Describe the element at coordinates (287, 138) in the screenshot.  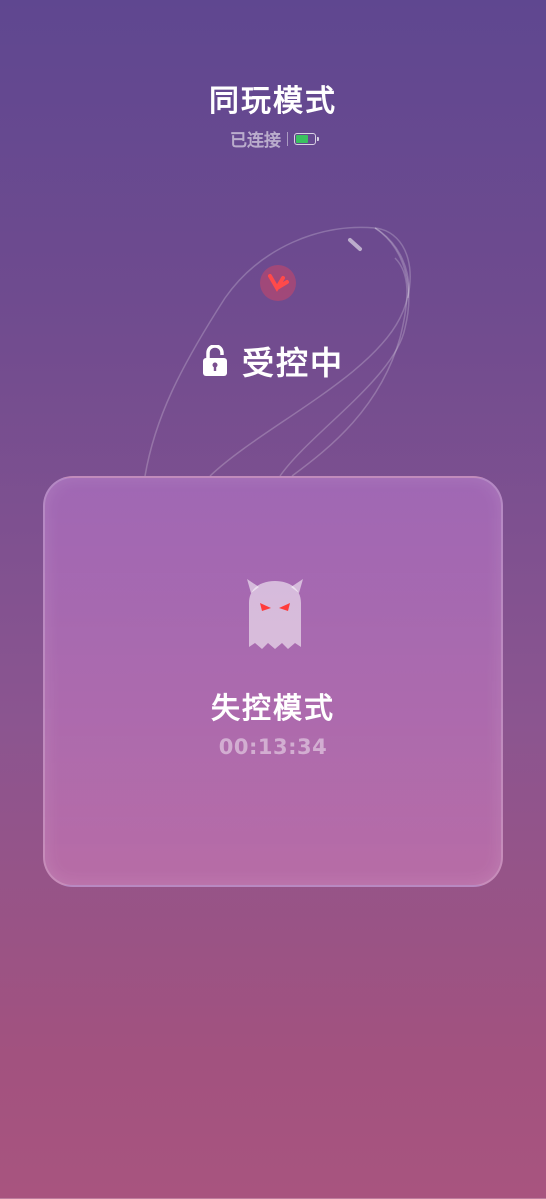
I see `status-divider` at that location.